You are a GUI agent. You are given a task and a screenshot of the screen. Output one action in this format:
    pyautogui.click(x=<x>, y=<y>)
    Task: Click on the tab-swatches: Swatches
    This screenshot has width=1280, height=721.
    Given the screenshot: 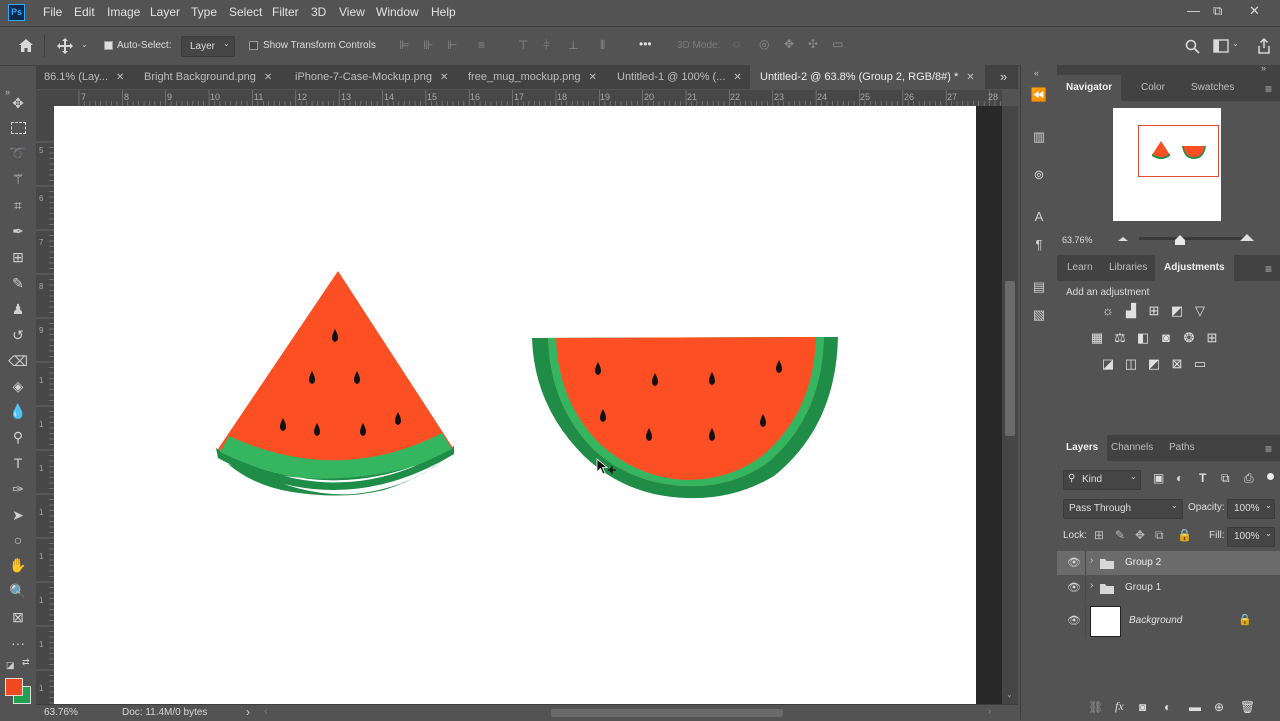 What is the action you would take?
    pyautogui.click(x=1212, y=88)
    